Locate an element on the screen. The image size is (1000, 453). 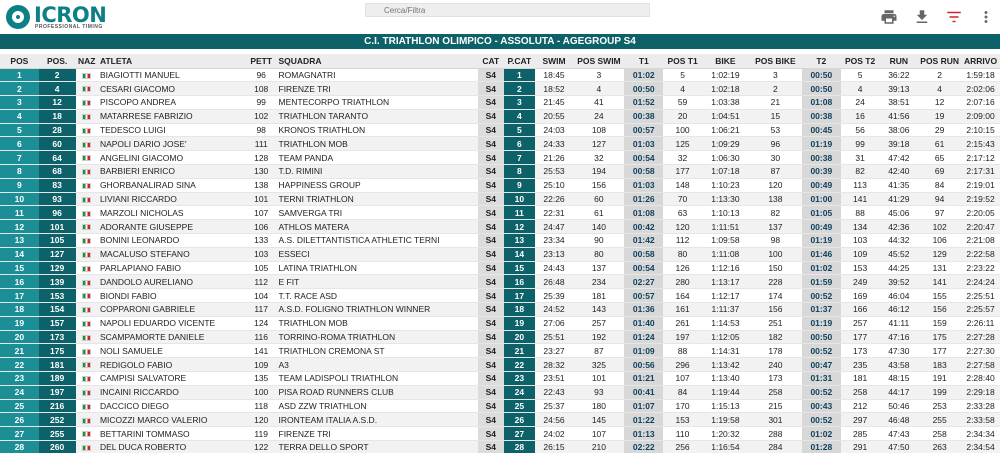
cell-pett: 118 is located at coordinates (261, 406).